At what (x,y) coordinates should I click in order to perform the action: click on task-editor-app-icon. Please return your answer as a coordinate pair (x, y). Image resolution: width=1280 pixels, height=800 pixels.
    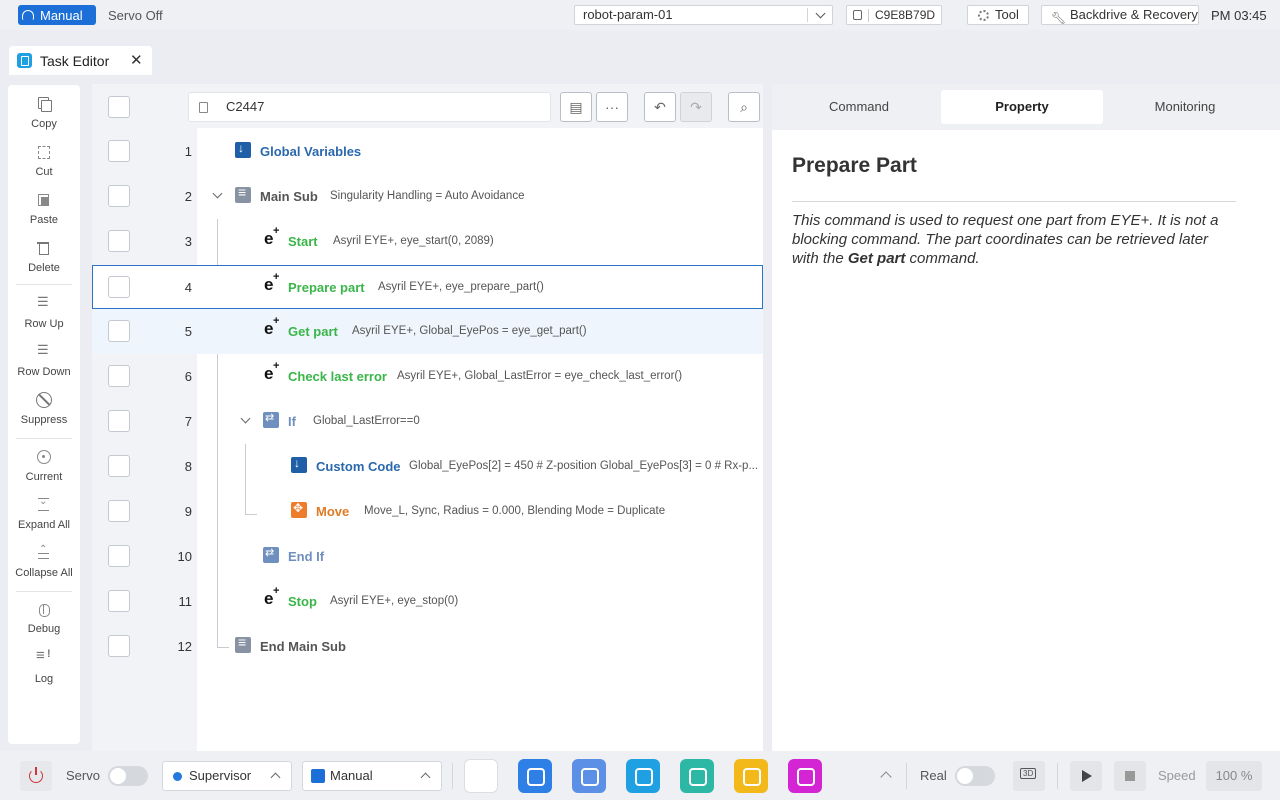
    Looking at the image, I should click on (643, 776).